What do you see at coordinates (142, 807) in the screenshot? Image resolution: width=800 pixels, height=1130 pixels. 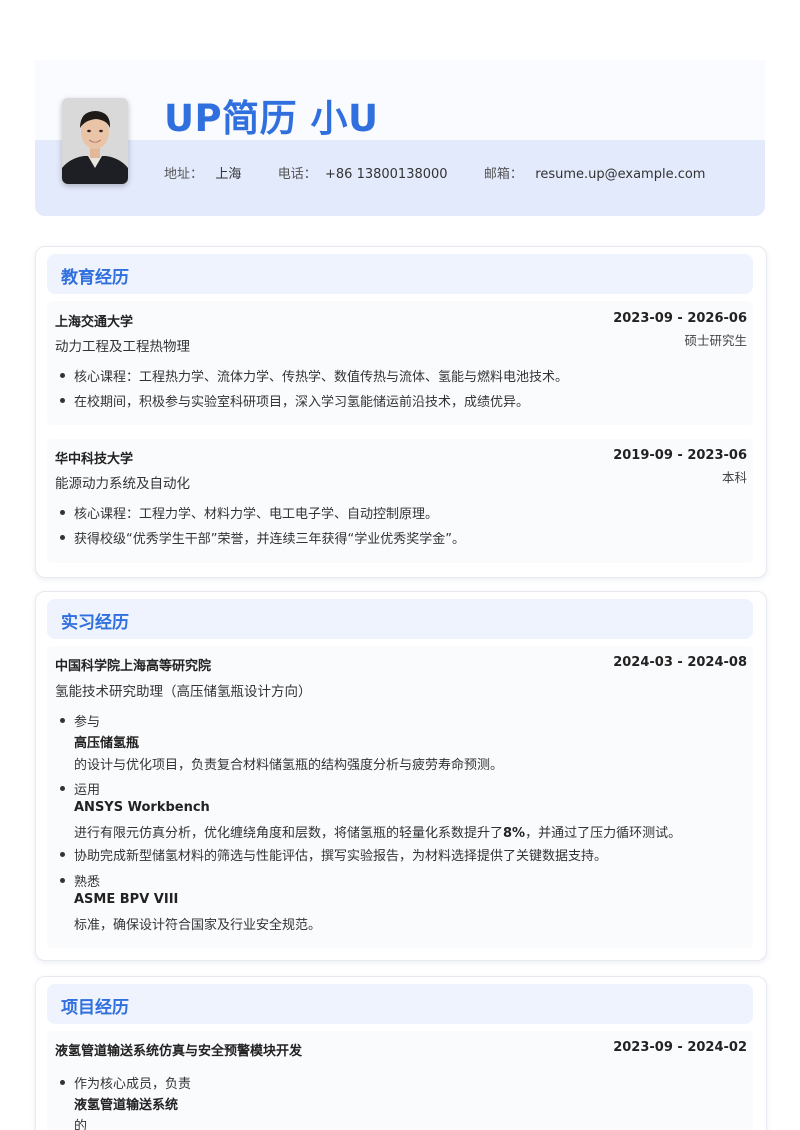 I see `bullet-keyword: ANSYS Workbench` at bounding box center [142, 807].